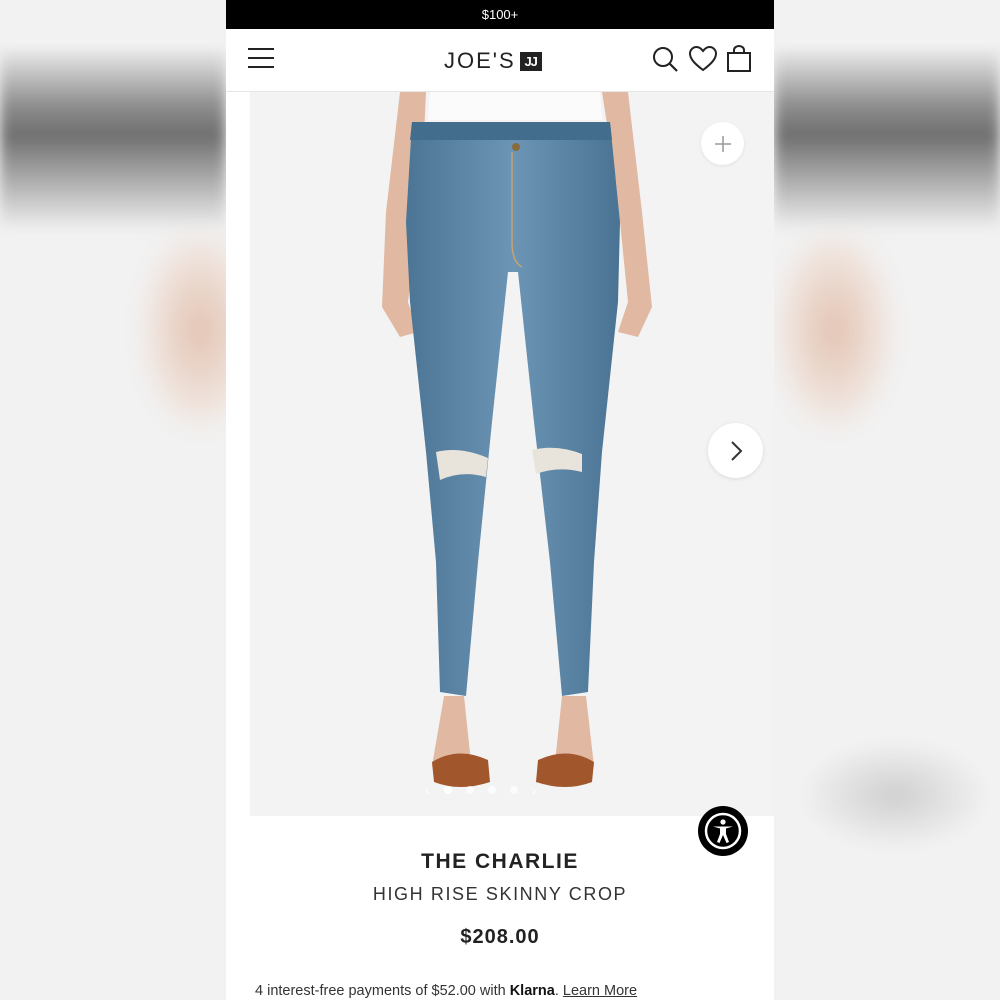  Describe the element at coordinates (382, 991) in the screenshot. I see `klarna-prefix: 4 interest-free payments of $52.00 with` at that location.